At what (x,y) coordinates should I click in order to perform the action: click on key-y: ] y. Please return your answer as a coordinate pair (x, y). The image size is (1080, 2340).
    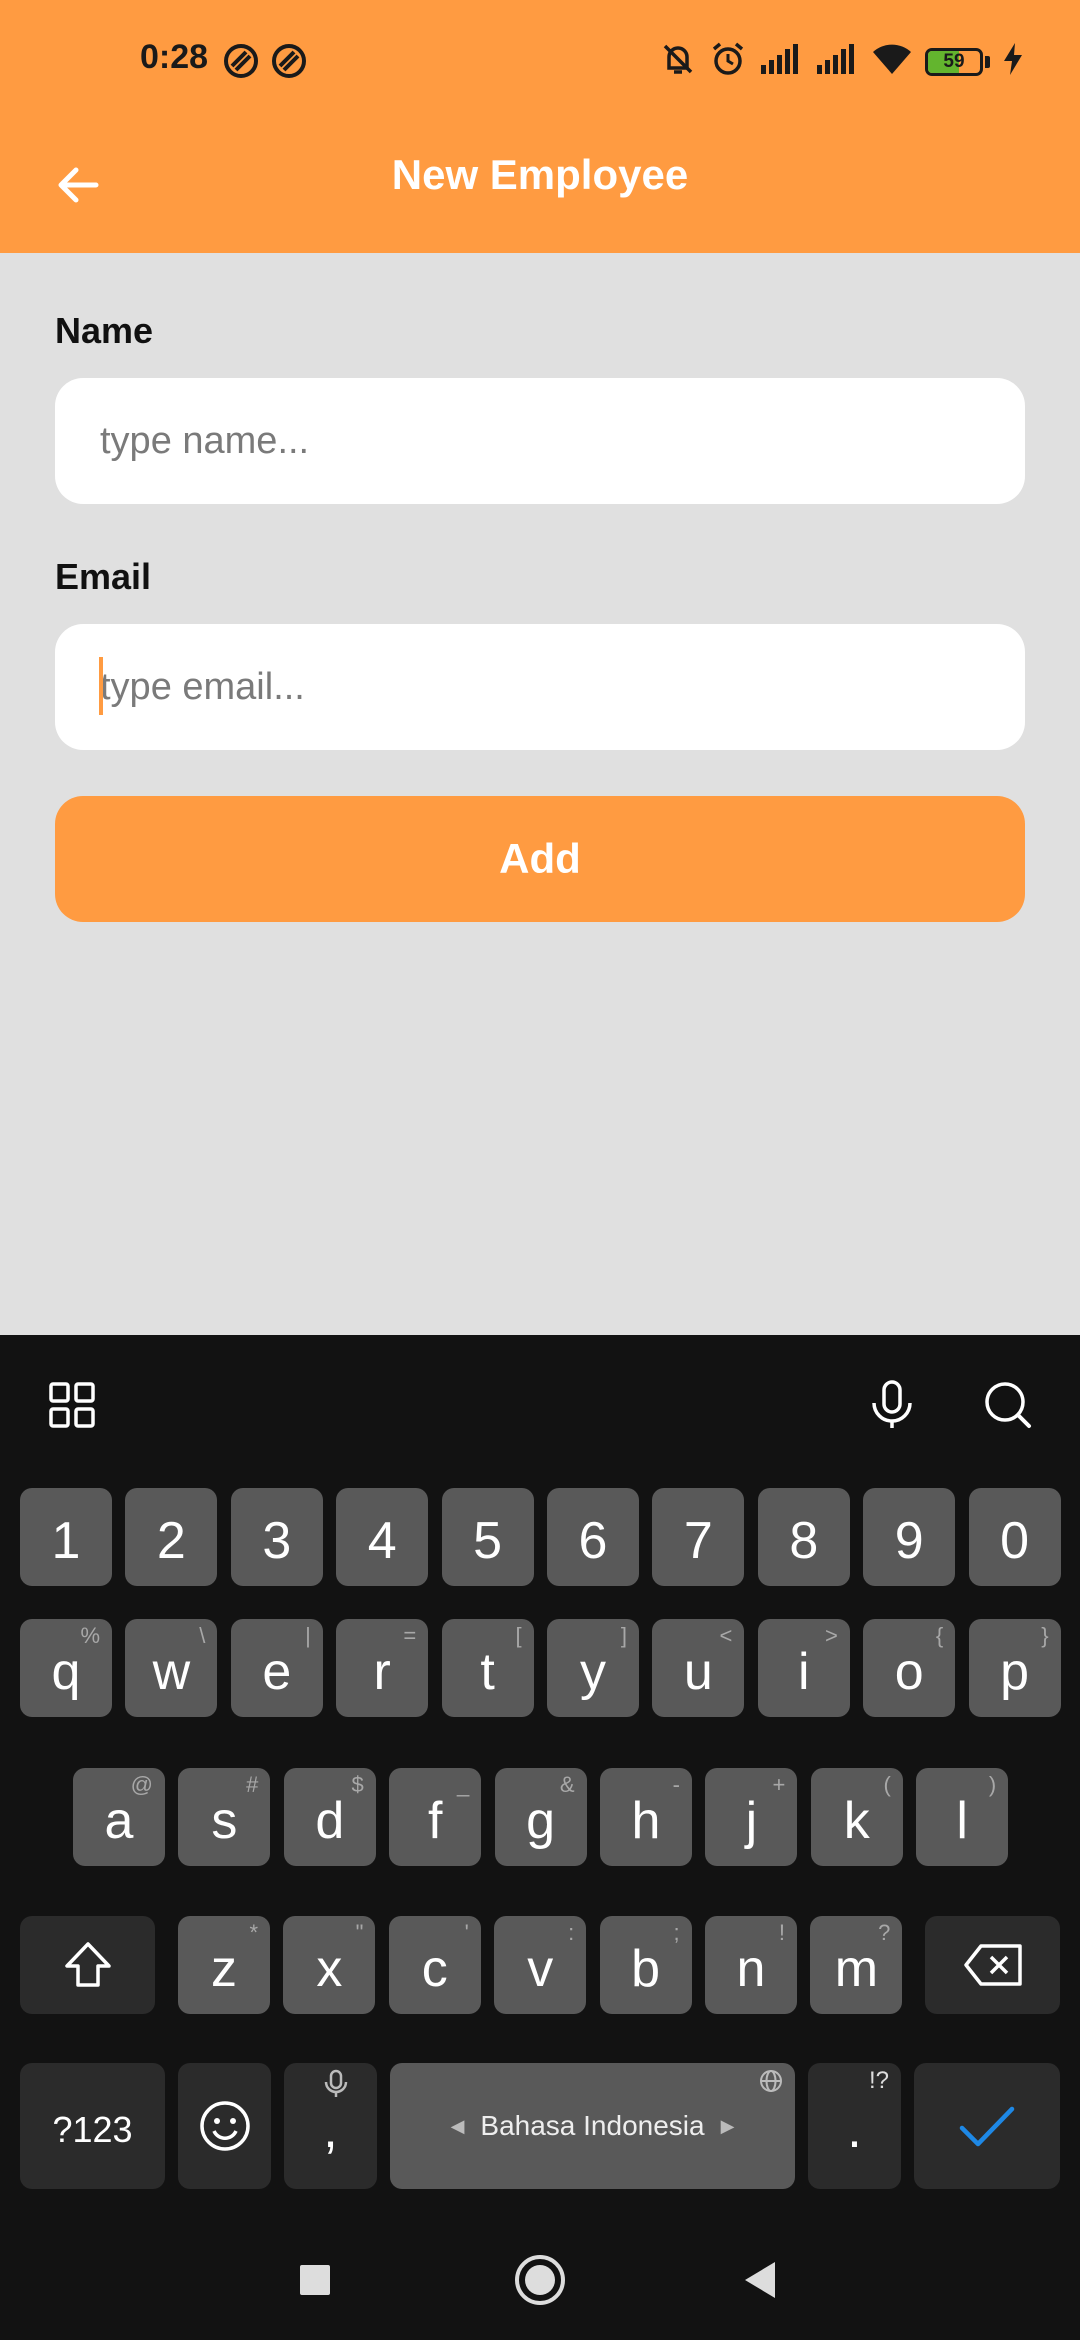
    Looking at the image, I should click on (593, 1668).